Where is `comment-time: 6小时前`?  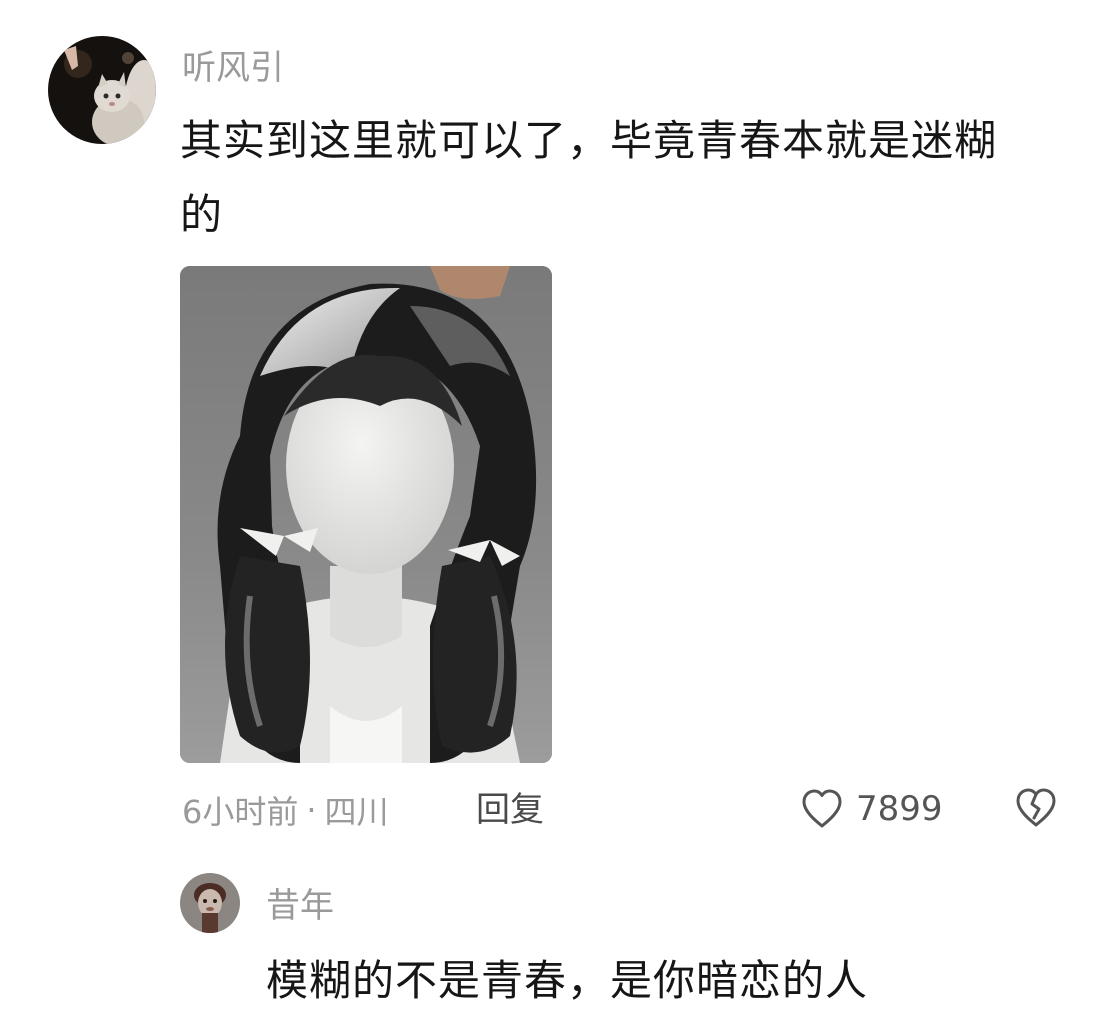
comment-time: 6小时前 is located at coordinates (240, 812).